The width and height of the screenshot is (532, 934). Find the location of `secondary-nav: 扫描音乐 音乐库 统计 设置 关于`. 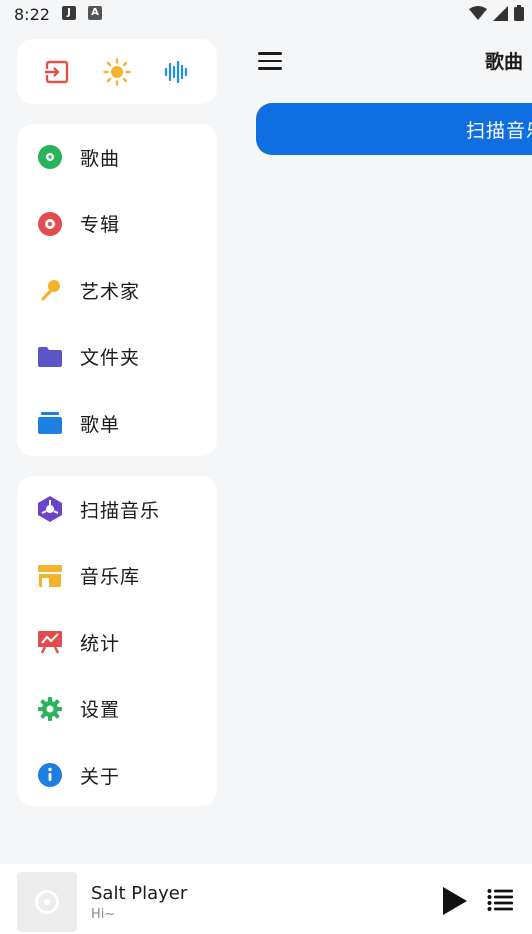

secondary-nav: 扫描音乐 音乐库 统计 设置 关于 is located at coordinates (117, 641).